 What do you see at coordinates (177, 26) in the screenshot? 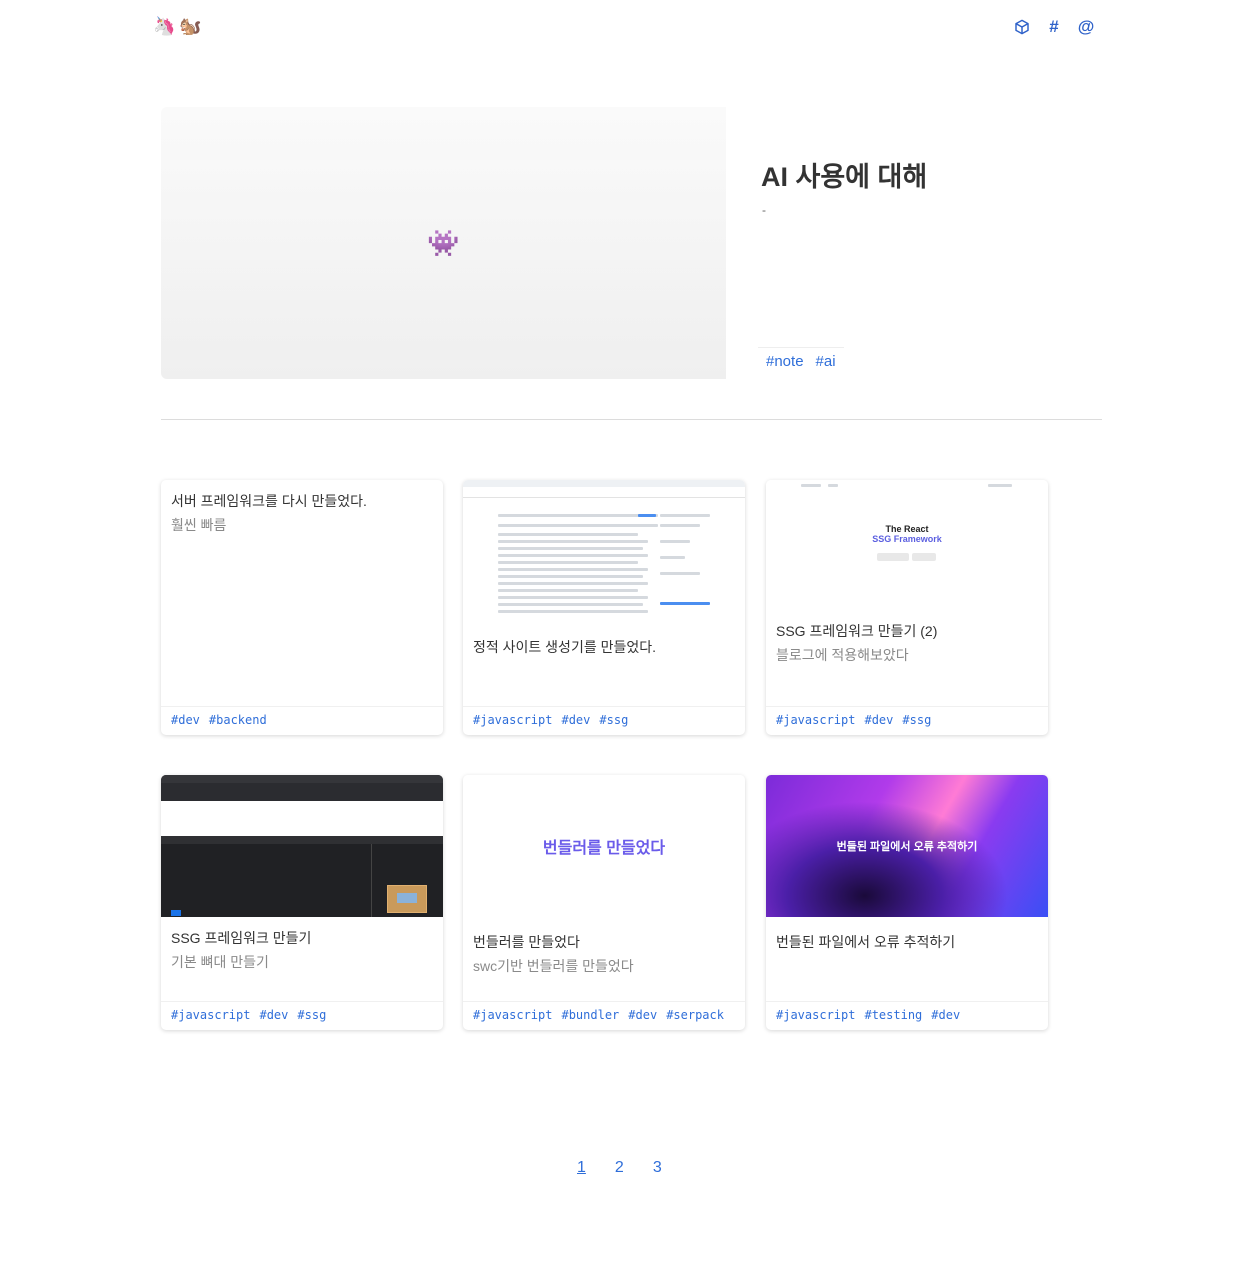
I see `site-logo: 🦄 🐿️` at bounding box center [177, 26].